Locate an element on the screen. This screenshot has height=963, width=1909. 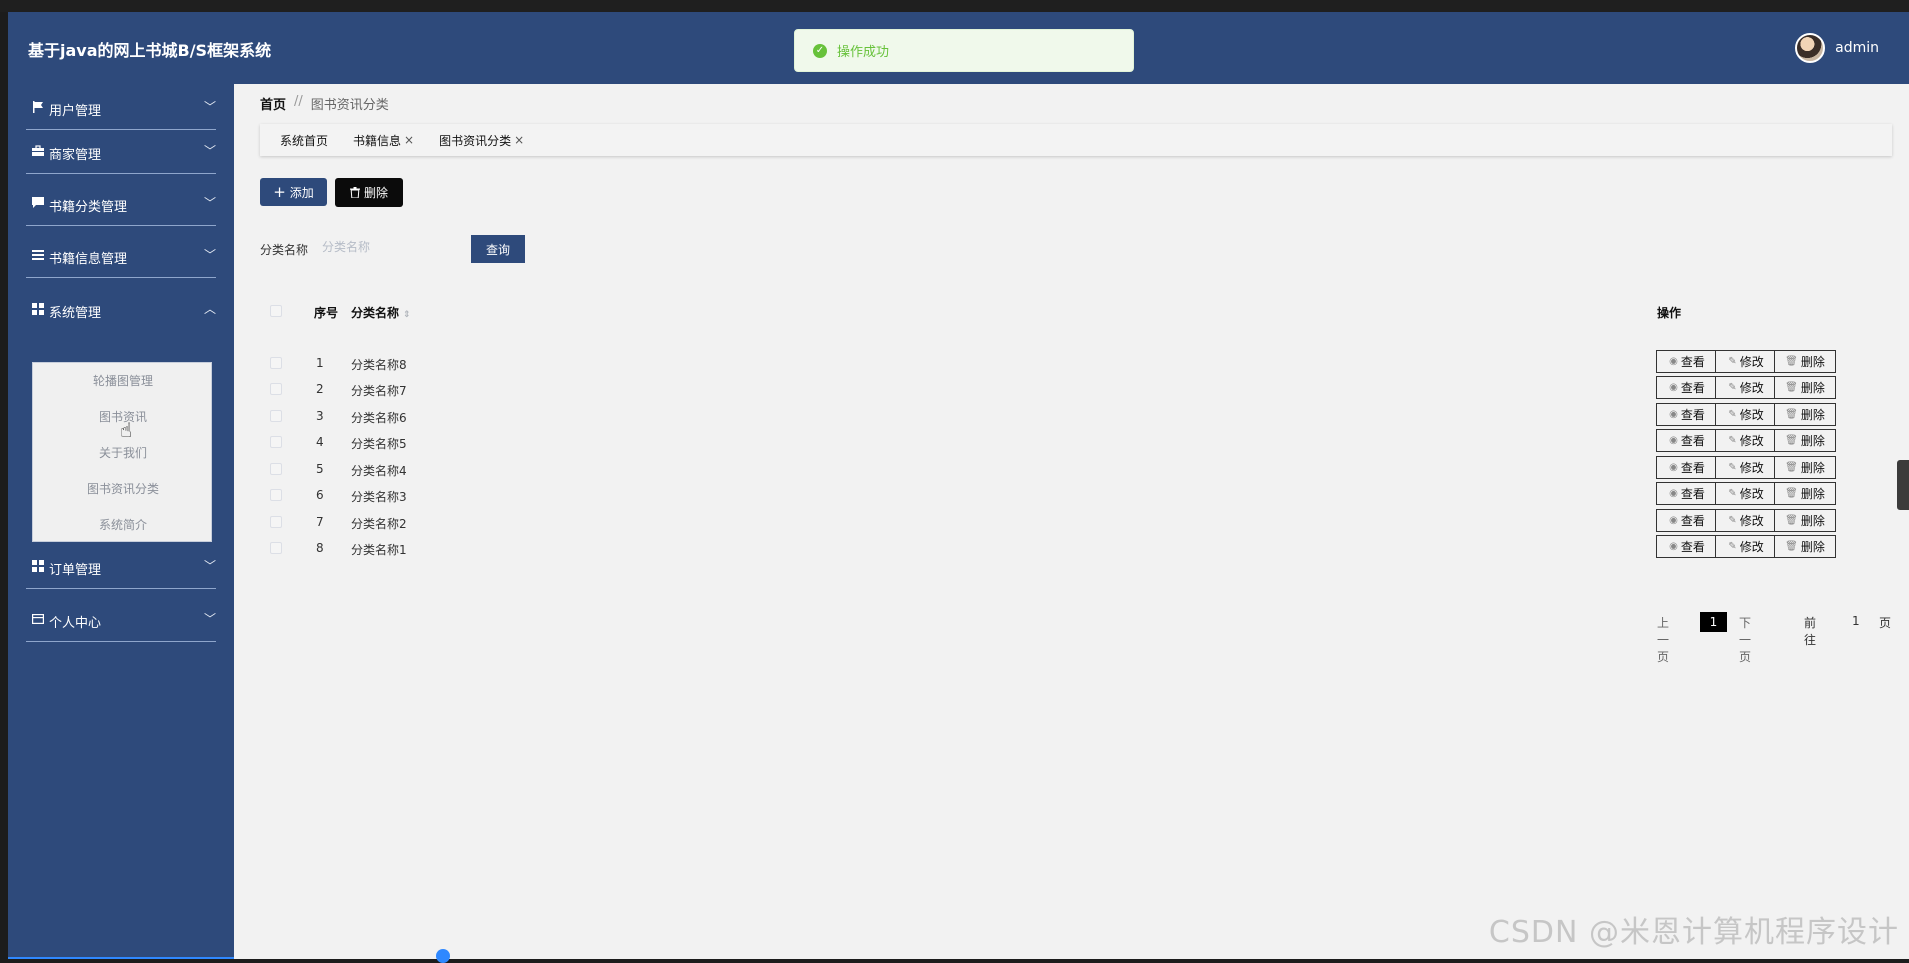
submenu-item-system-intro: 系统简介 is located at coordinates (123, 524).